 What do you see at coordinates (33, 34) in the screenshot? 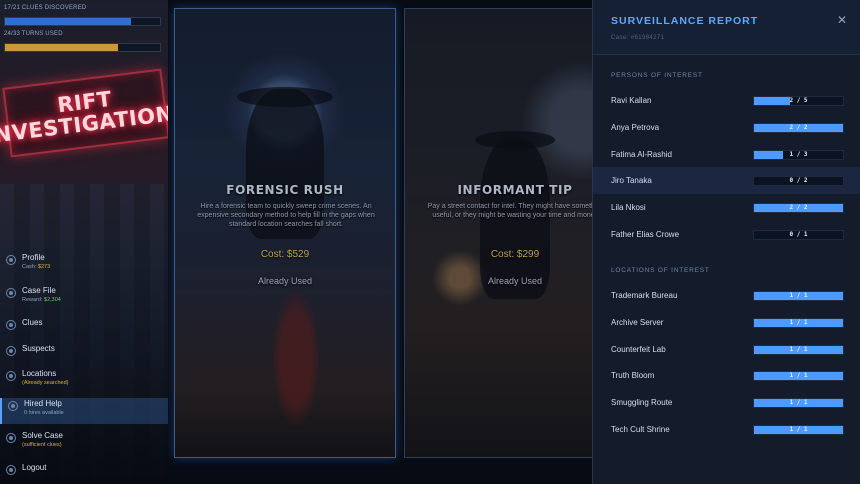
I see `turns-progress-label: 24/33 TURNS USED` at bounding box center [33, 34].